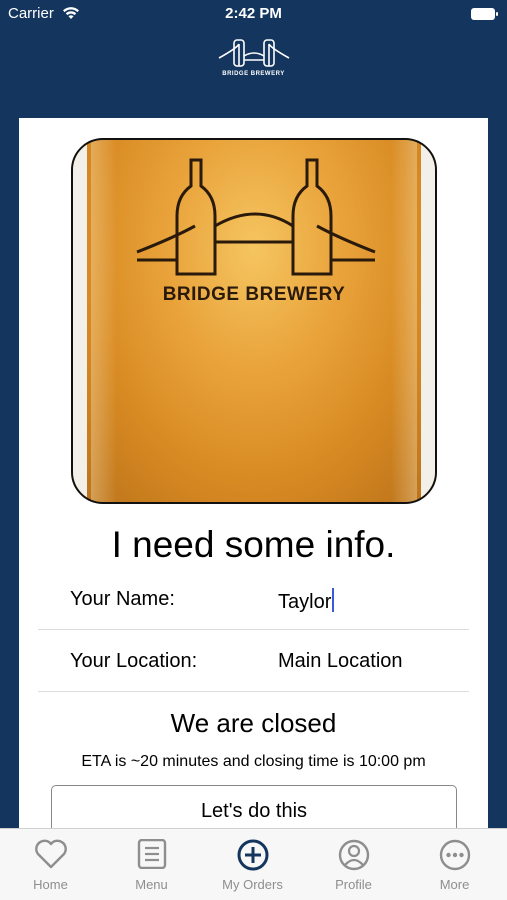 The height and width of the screenshot is (900, 507). Describe the element at coordinates (404, 321) in the screenshot. I see `glass-highlight-right` at that location.